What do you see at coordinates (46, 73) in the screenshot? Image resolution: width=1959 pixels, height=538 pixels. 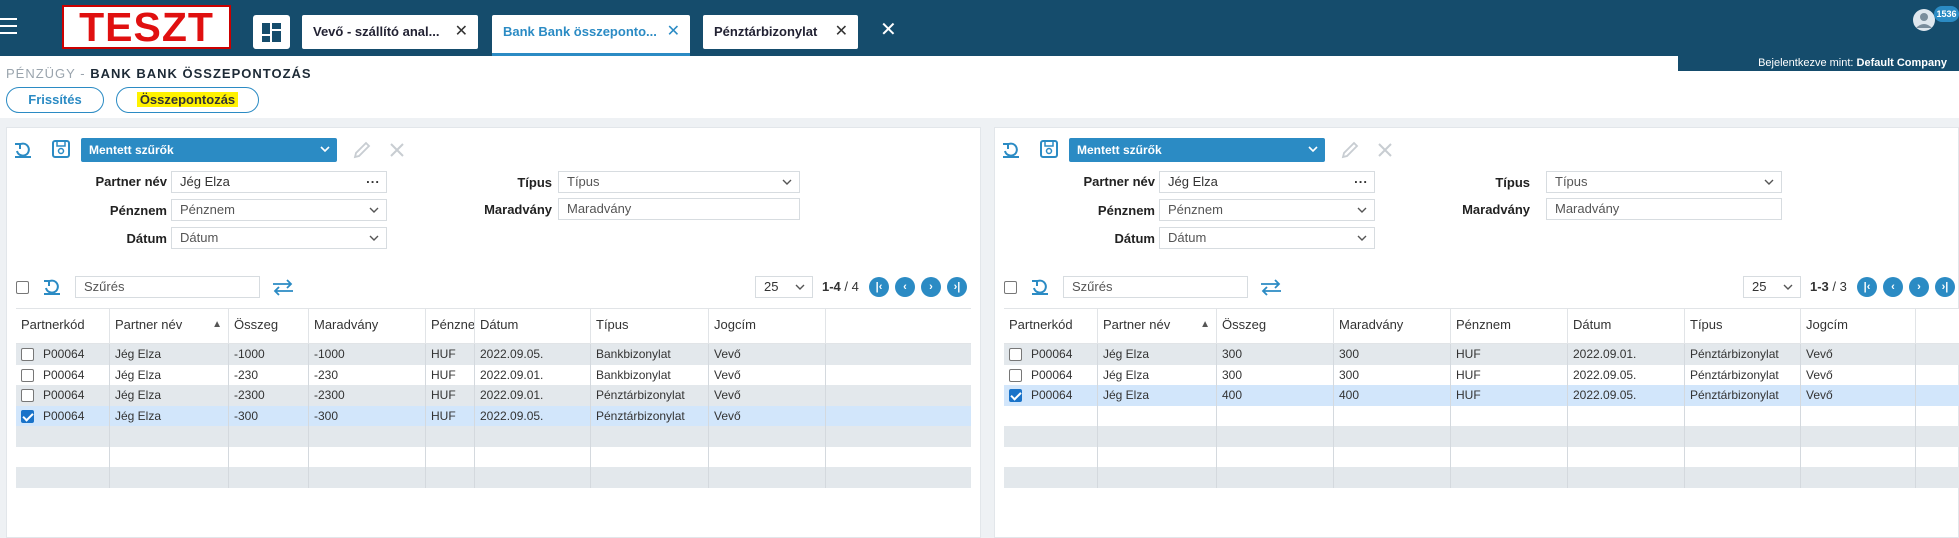 I see `breadcrumb-parent: PÉNZÜGY -` at bounding box center [46, 73].